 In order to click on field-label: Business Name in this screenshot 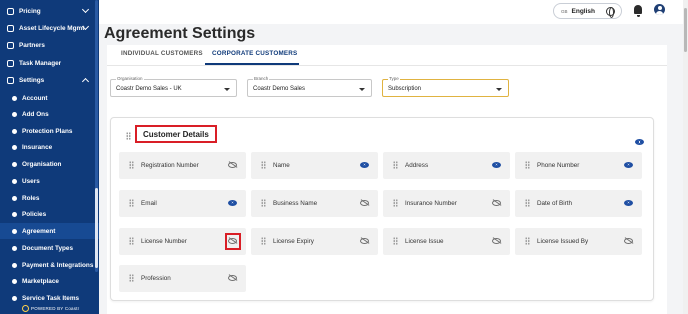, I will do `click(295, 203)`.